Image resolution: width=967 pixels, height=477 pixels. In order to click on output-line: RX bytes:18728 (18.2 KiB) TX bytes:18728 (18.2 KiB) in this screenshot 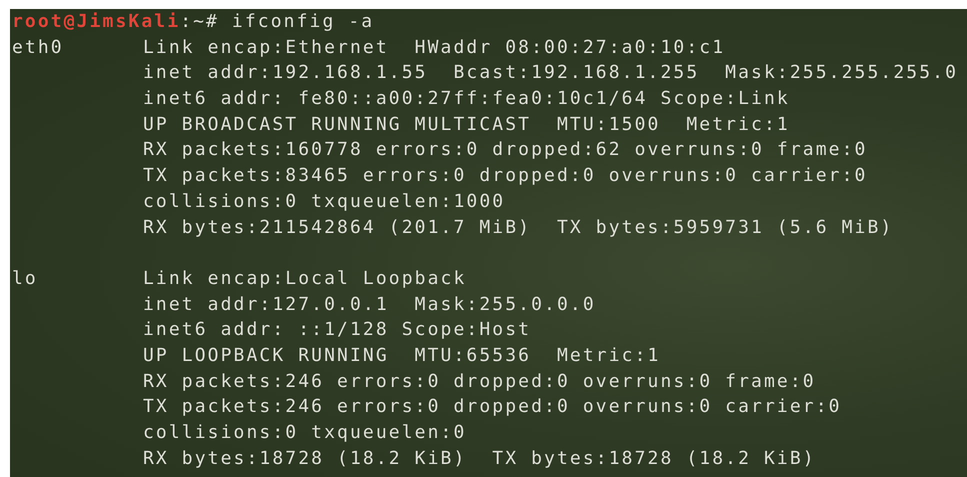, I will do `click(480, 458)`.